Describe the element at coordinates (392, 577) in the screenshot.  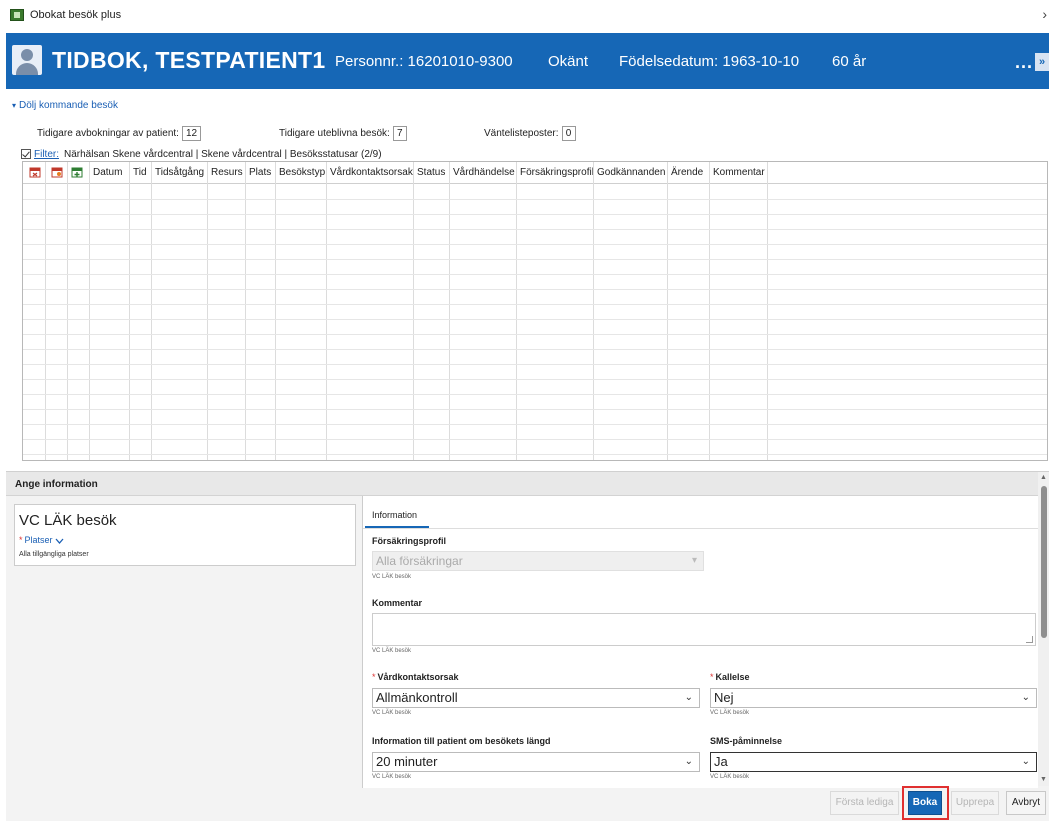
I see `insurance-sub: VC LÄK besök` at that location.